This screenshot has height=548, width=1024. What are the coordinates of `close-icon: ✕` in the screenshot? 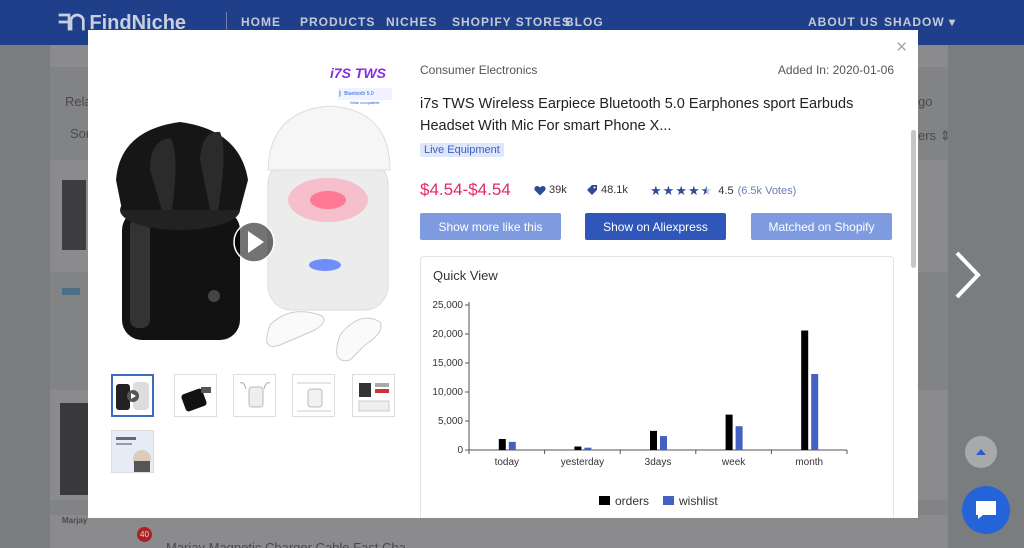 It's located at (901, 47).